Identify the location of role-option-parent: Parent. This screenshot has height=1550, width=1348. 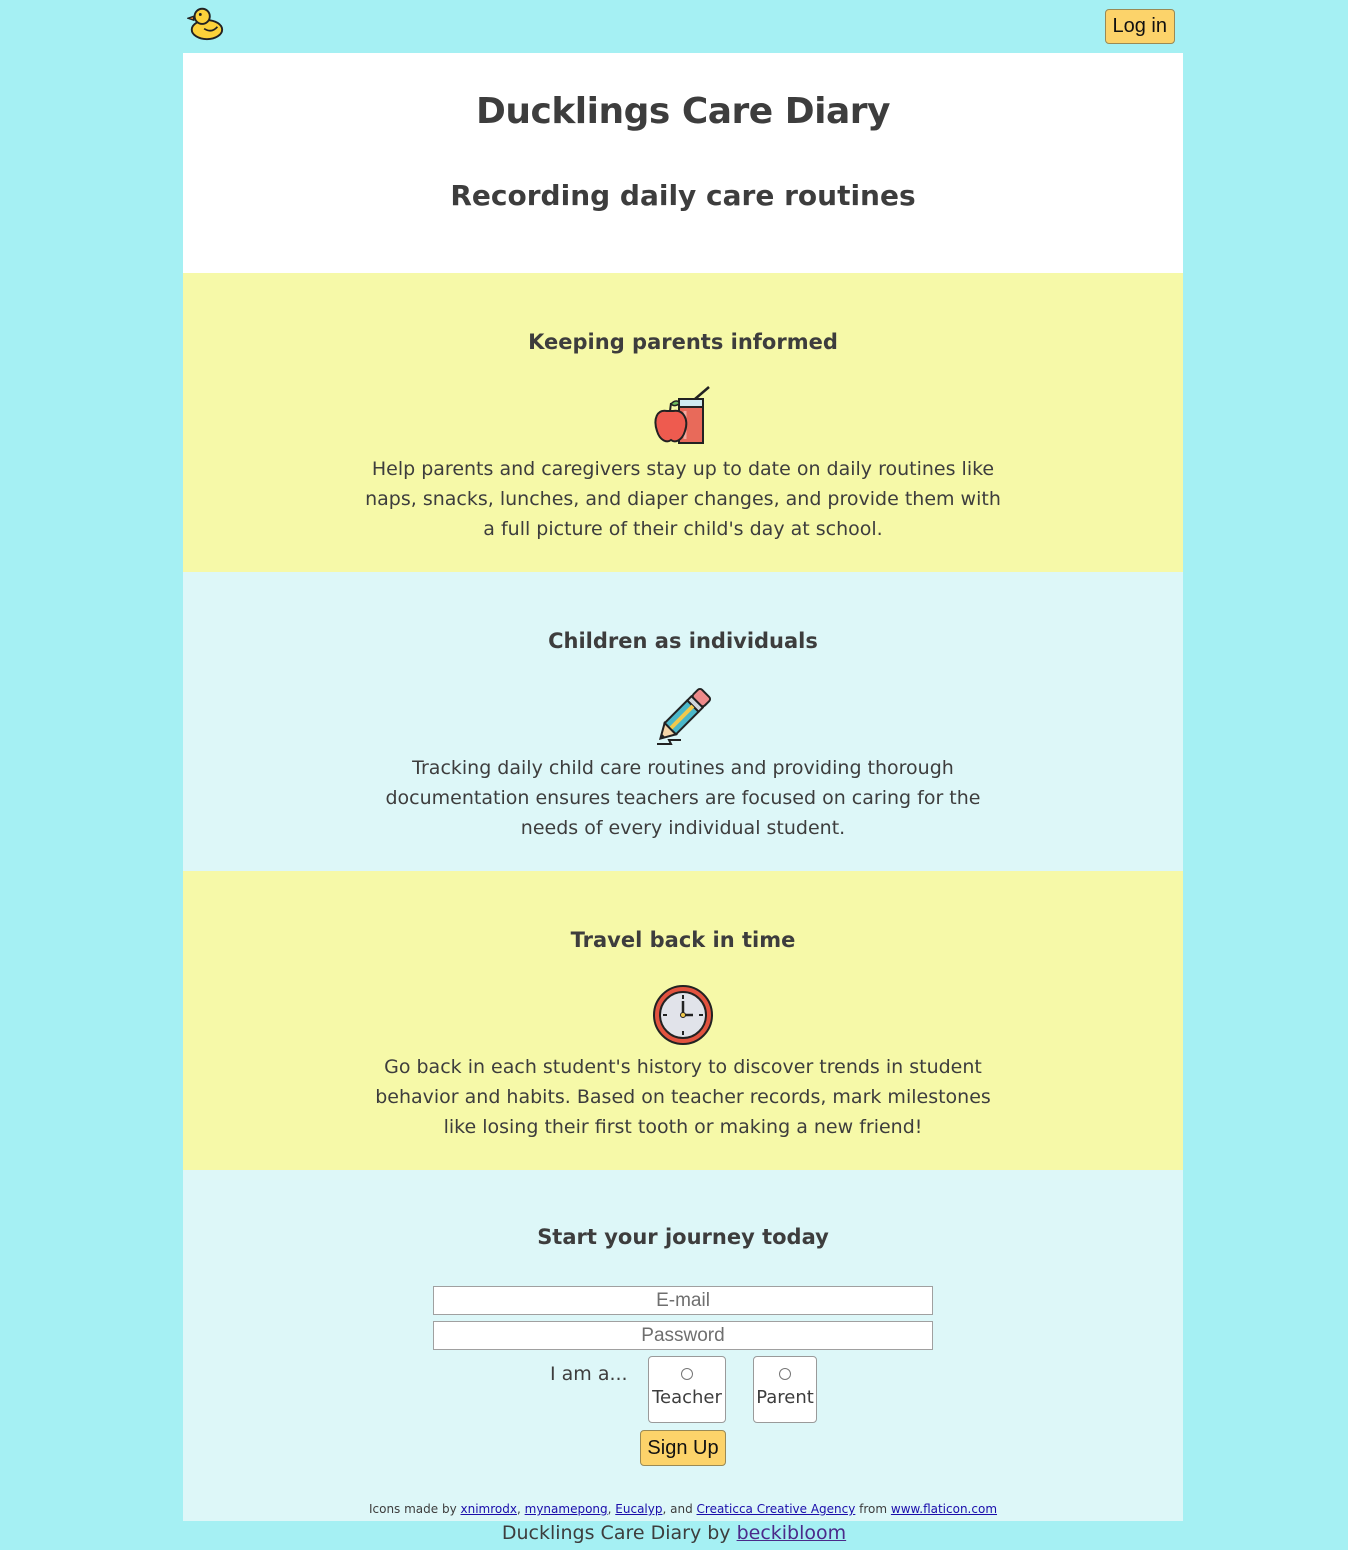
(785, 1389).